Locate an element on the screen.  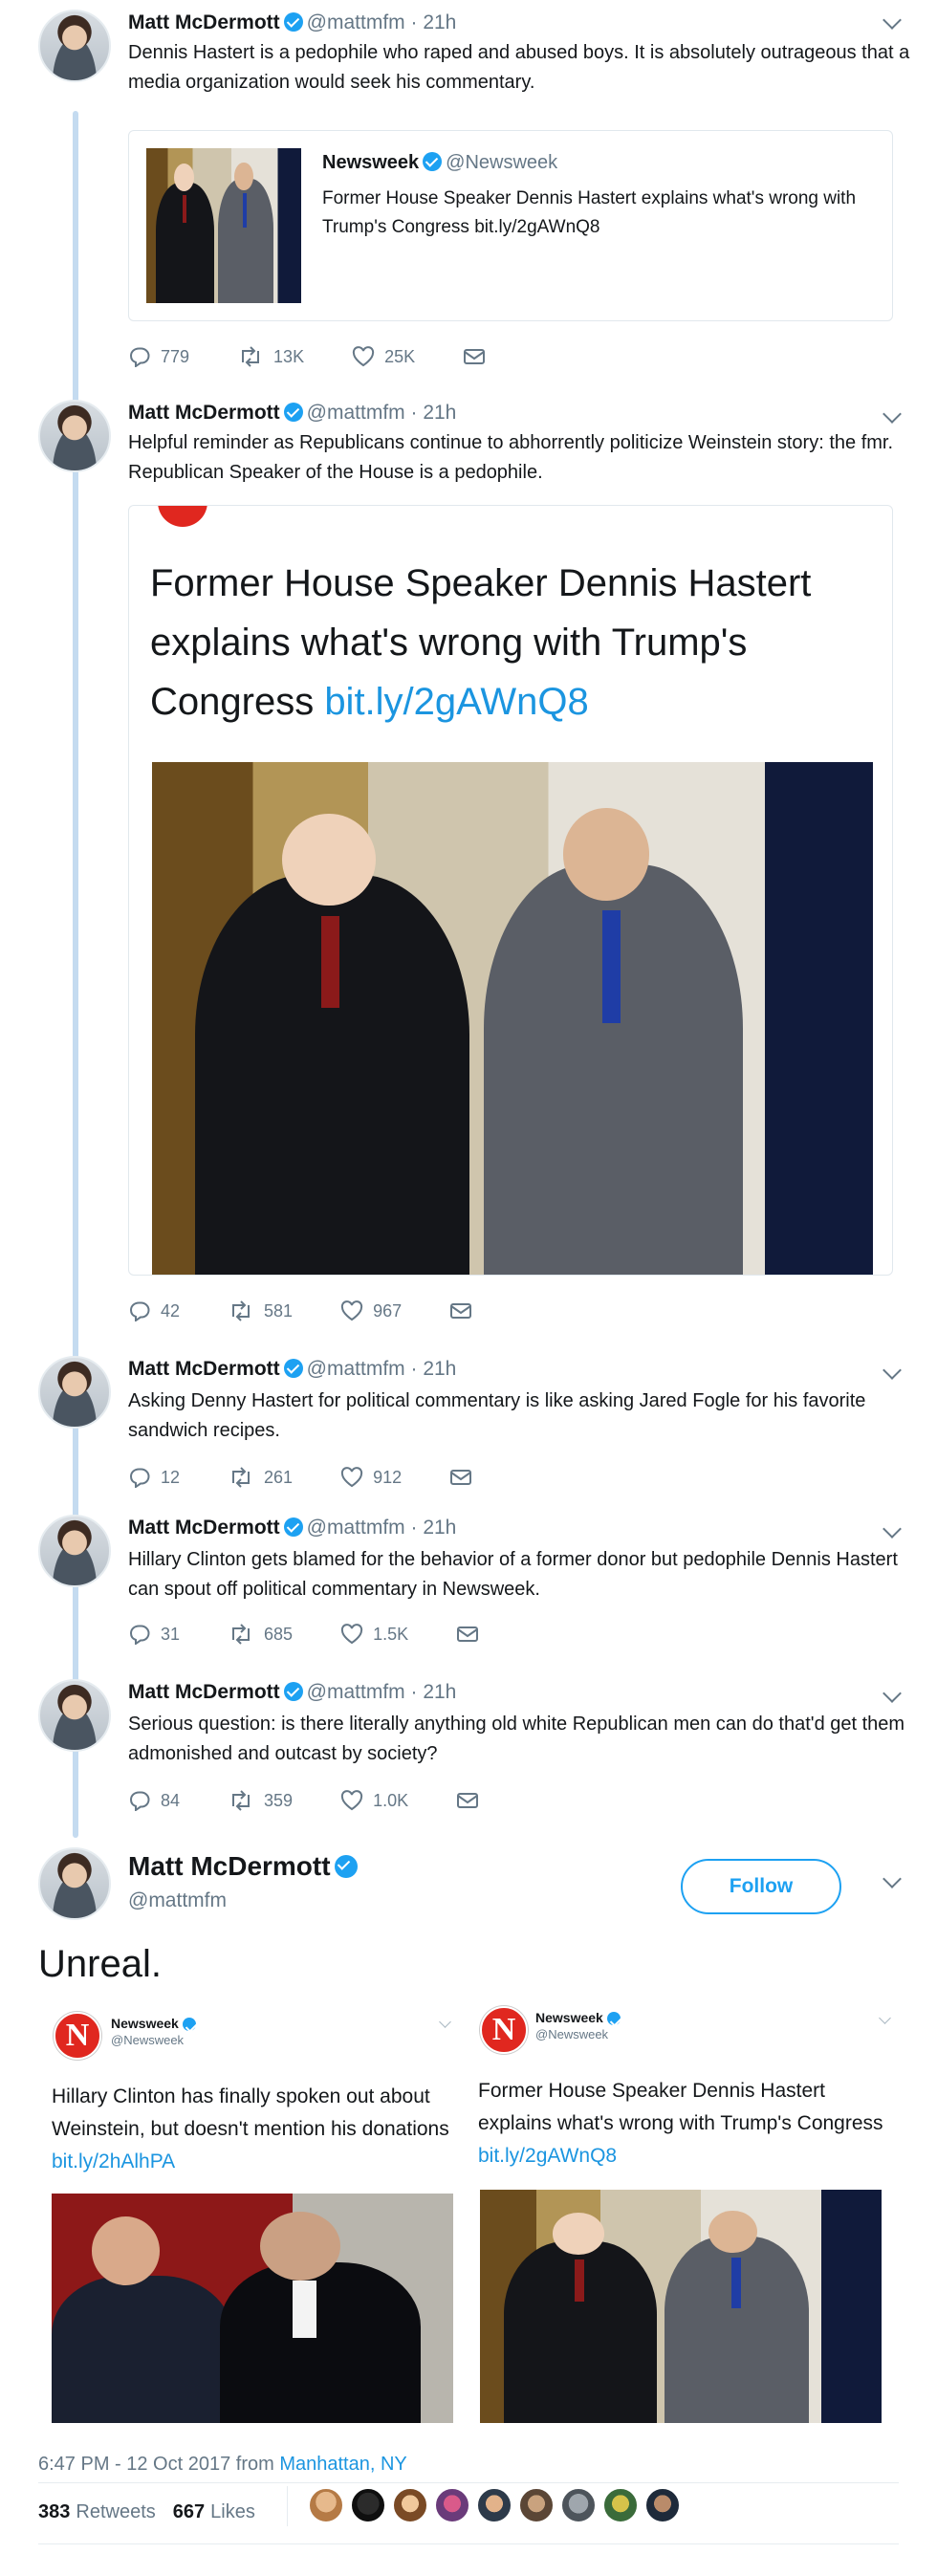
reply-button: 779 is located at coordinates (159, 356).